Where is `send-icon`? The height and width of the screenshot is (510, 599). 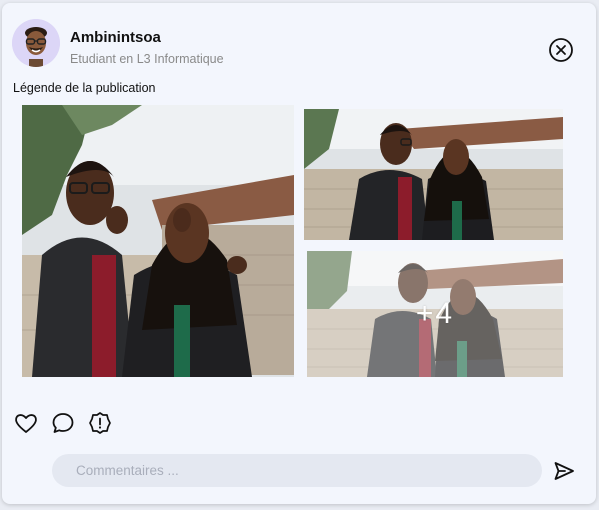 send-icon is located at coordinates (564, 471).